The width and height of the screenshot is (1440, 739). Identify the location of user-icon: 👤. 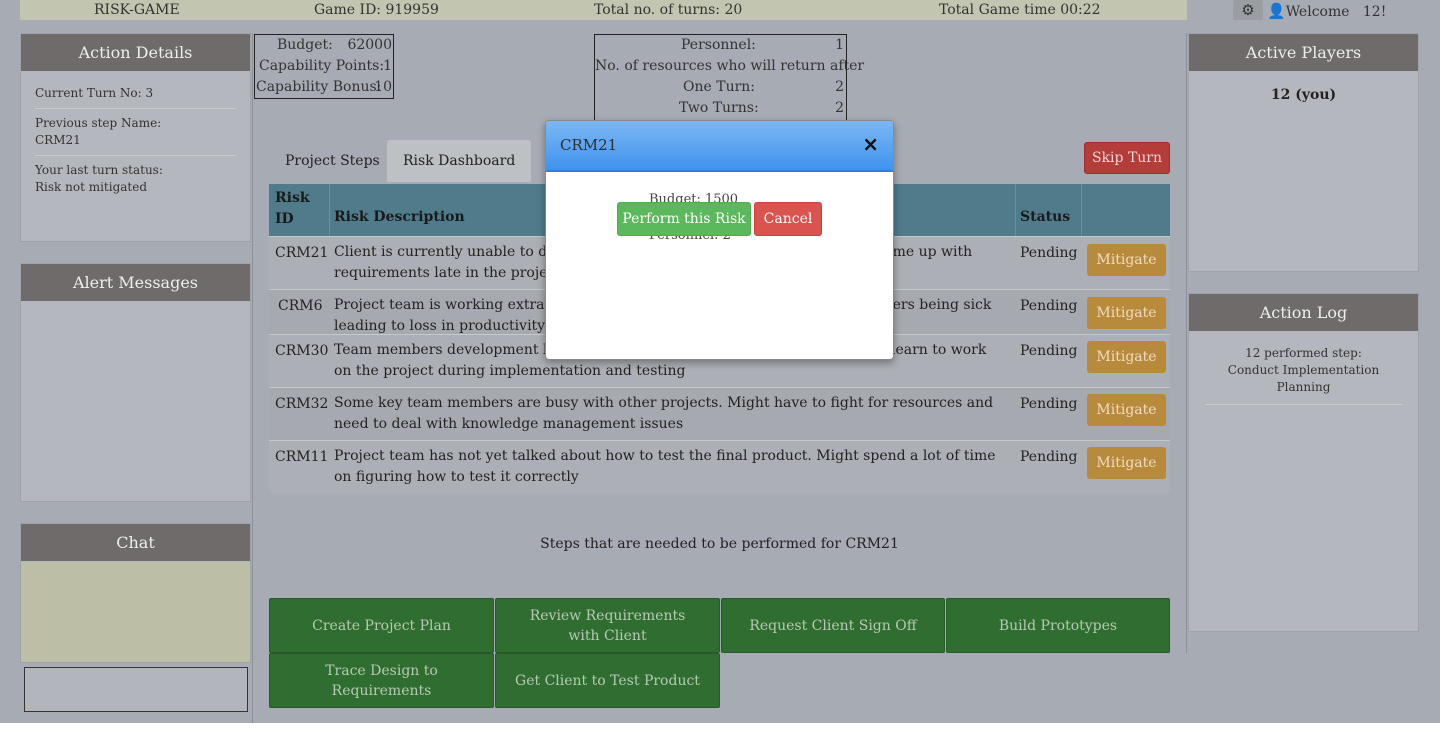
(1276, 11).